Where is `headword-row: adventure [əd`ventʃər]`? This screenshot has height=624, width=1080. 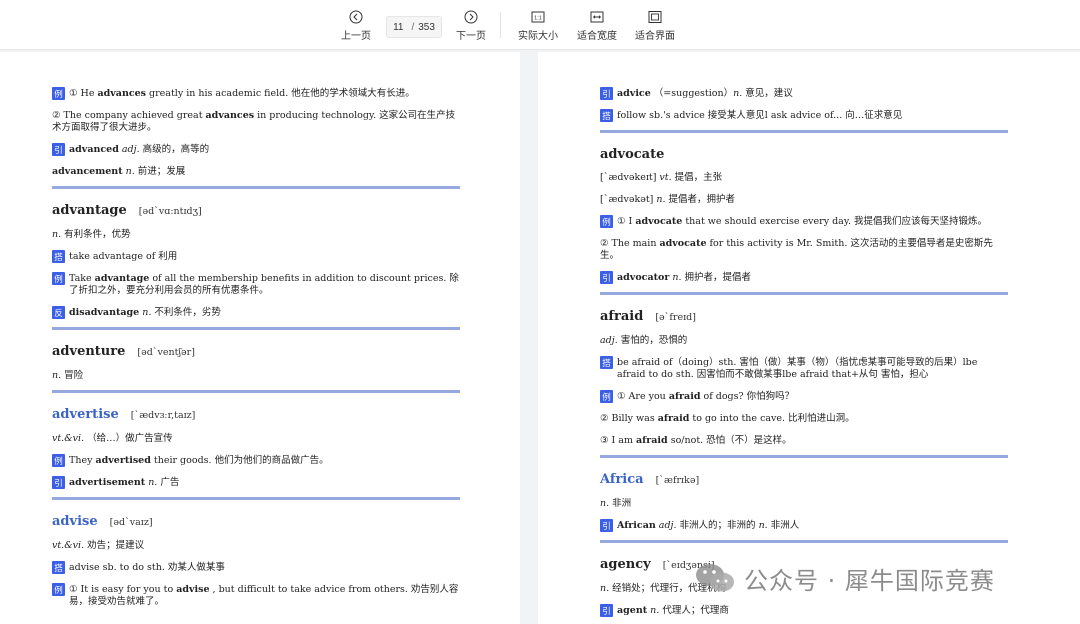 headword-row: adventure [əd`ventʃər] is located at coordinates (256, 352).